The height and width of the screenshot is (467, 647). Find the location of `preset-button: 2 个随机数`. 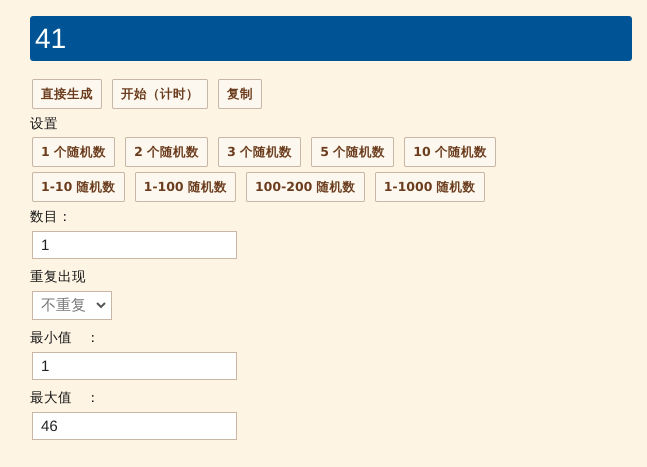

preset-button: 2 个随机数 is located at coordinates (166, 152).